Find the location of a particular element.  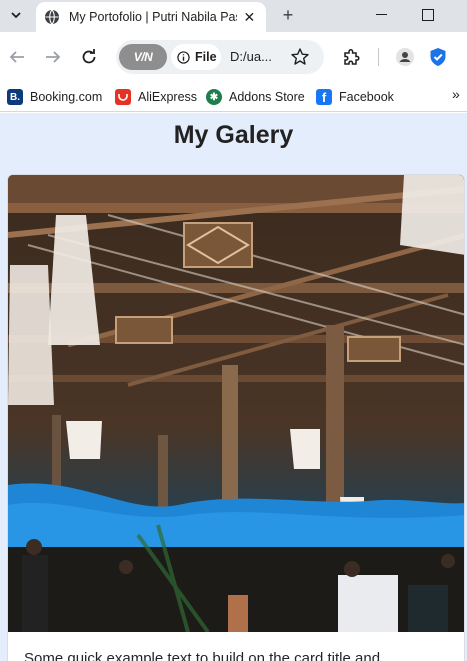

tab-title: My Portofolio | Putri Nabila Pas is located at coordinates (153, 17).